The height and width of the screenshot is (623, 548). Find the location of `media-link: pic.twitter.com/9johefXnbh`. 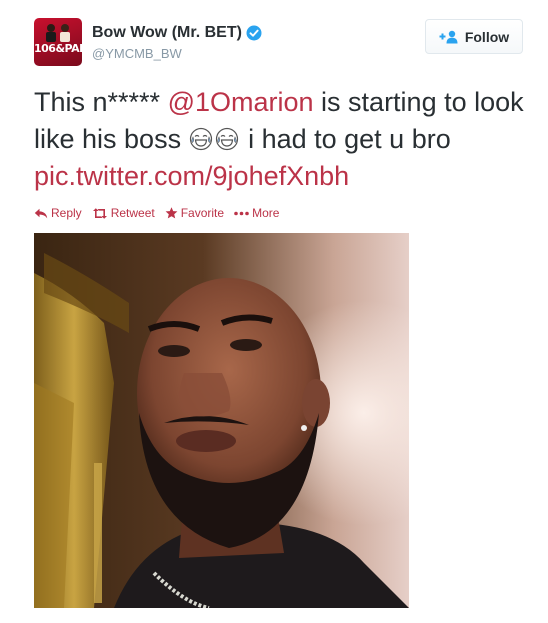

media-link: pic.twitter.com/9johefXnbh is located at coordinates (191, 176).